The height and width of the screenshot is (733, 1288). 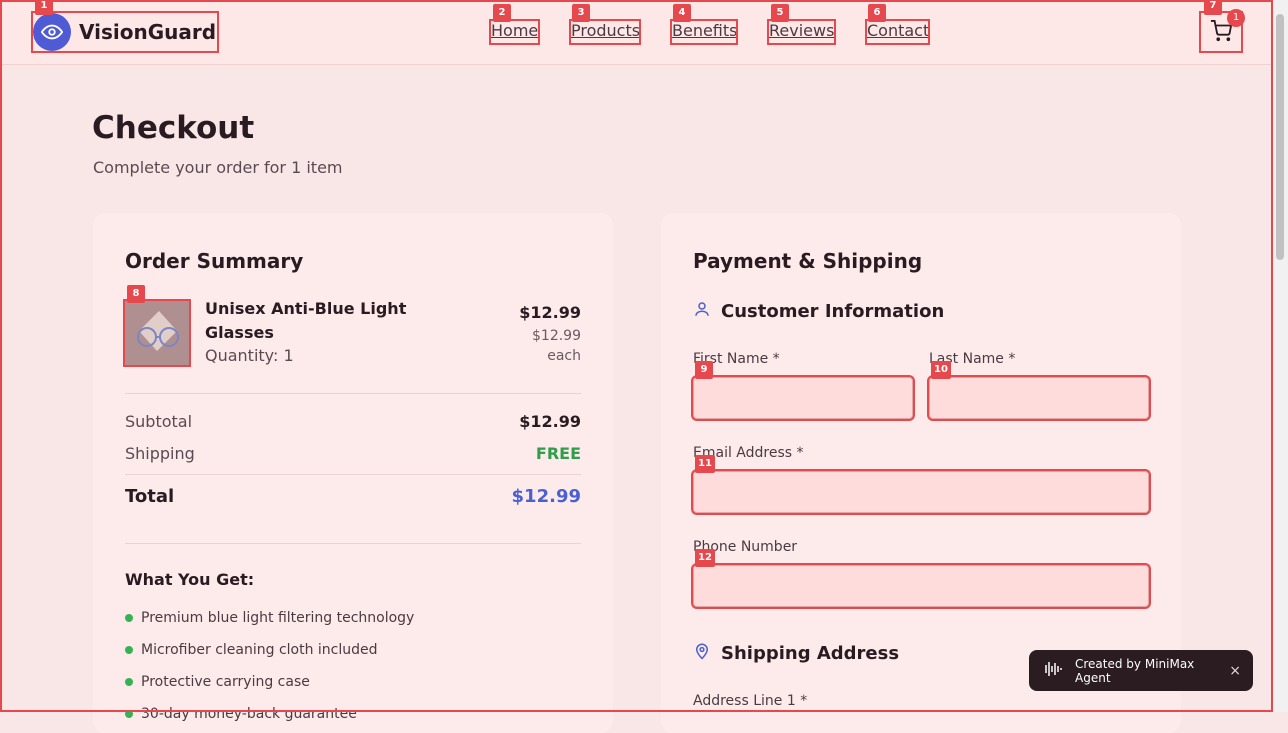 What do you see at coordinates (801, 32) in the screenshot?
I see `nav-reviews-link: Reviews` at bounding box center [801, 32].